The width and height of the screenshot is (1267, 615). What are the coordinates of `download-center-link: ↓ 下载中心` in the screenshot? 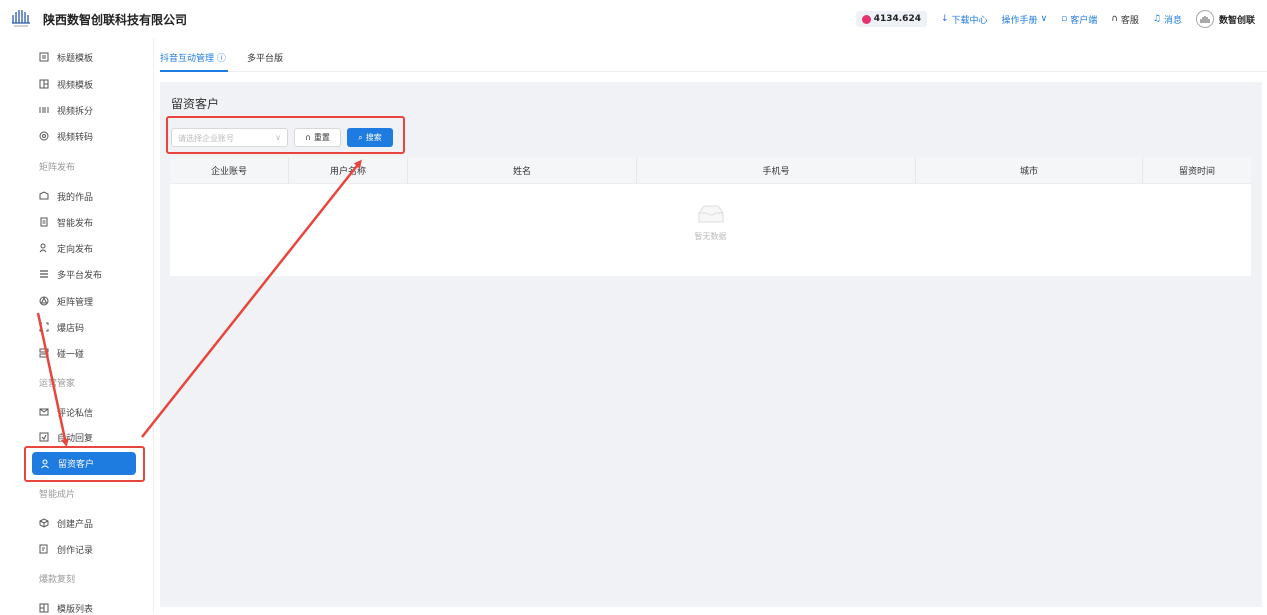 It's located at (964, 19).